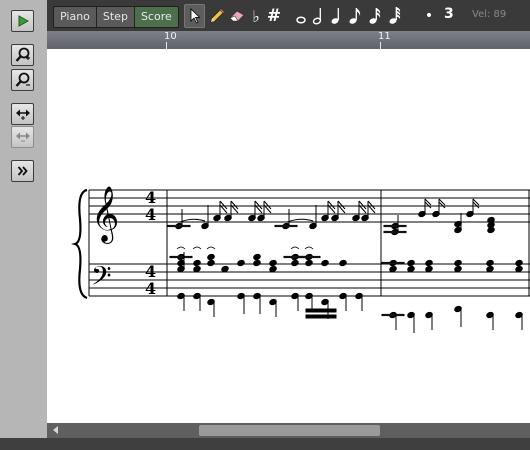 The height and width of the screenshot is (450, 530). What do you see at coordinates (384, 36) in the screenshot?
I see `ruler-mark-11: 11` at bounding box center [384, 36].